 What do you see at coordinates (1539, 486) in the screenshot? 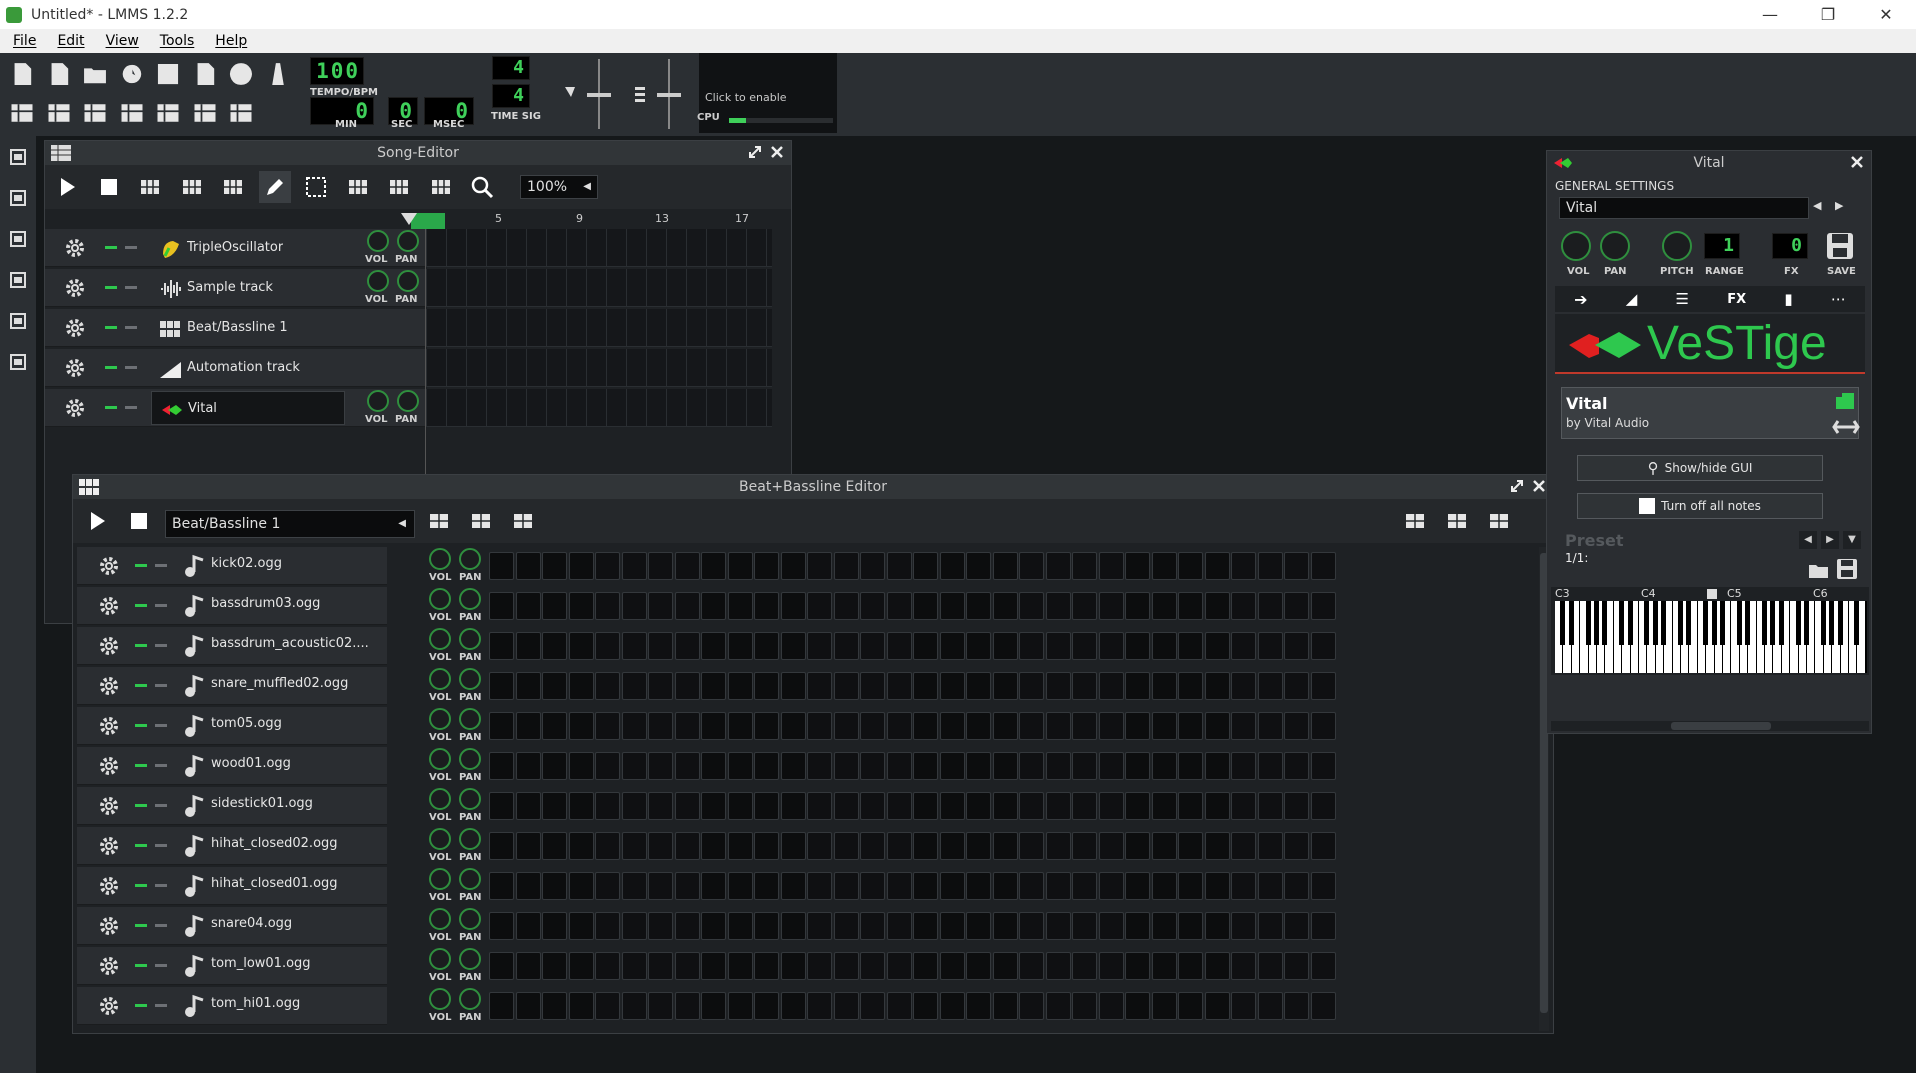
I see `close-icon` at bounding box center [1539, 486].